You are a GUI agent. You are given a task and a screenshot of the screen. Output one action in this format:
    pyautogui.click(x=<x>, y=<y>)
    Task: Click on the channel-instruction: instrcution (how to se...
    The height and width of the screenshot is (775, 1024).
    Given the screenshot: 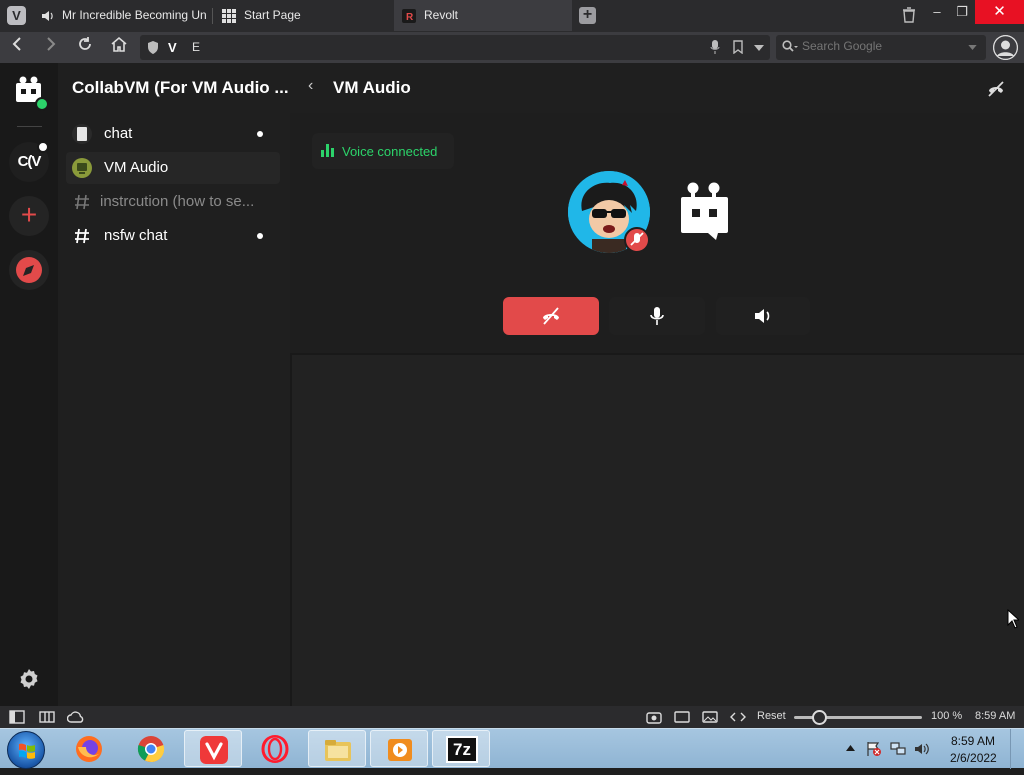 What is the action you would take?
    pyautogui.click(x=173, y=202)
    